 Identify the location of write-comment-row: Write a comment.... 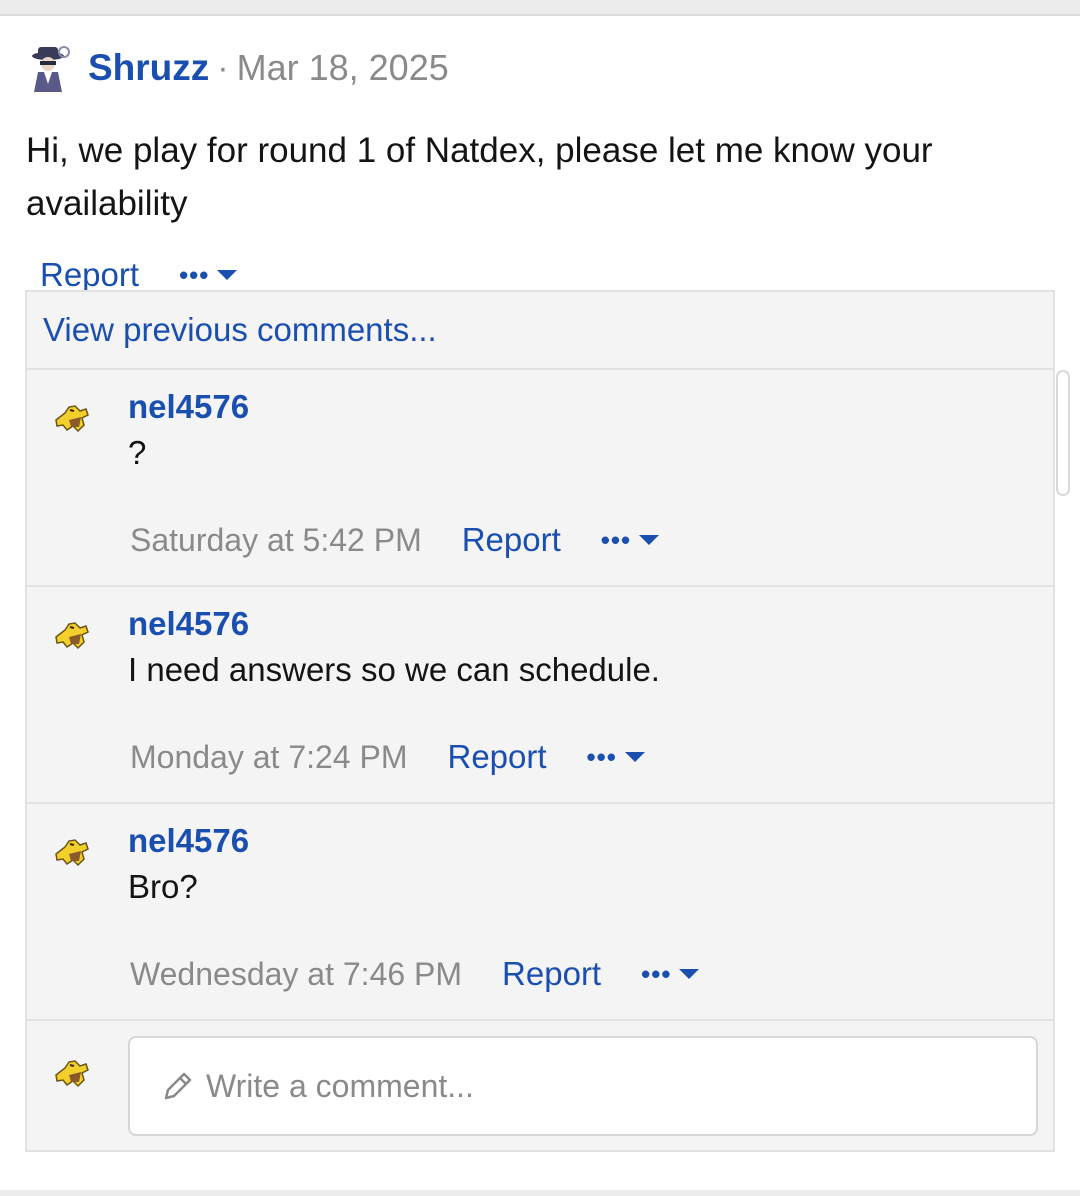
(540, 1086).